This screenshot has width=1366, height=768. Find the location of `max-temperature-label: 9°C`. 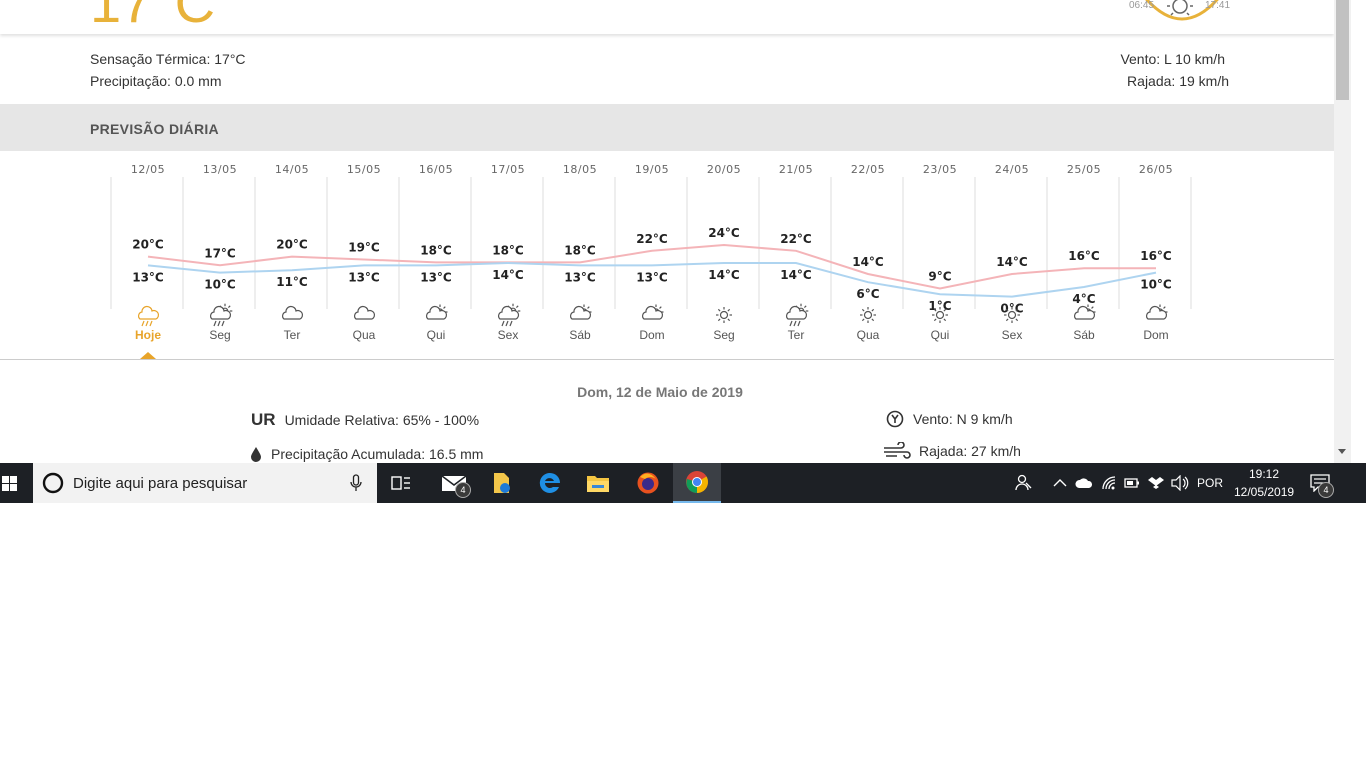

max-temperature-label: 9°C is located at coordinates (939, 277).